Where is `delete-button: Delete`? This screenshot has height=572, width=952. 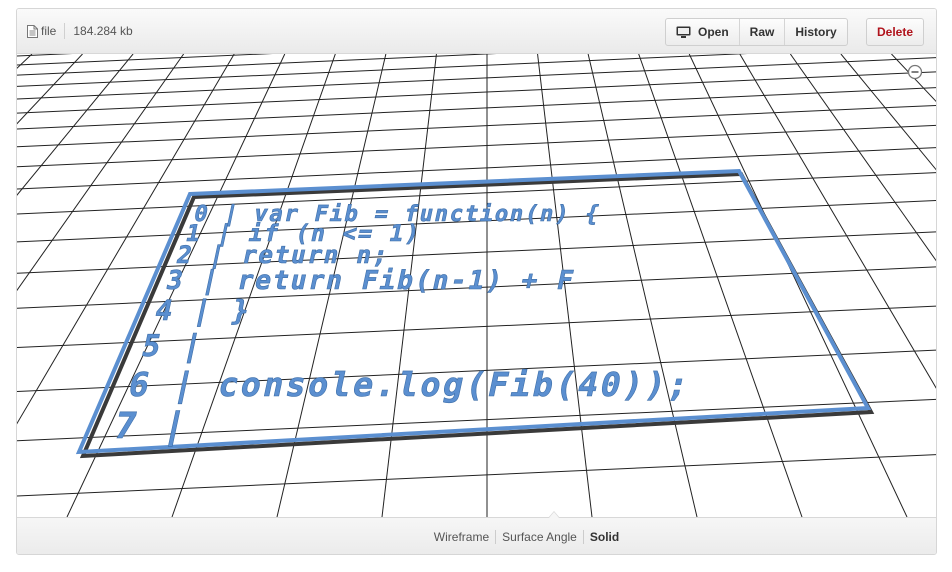
delete-button: Delete is located at coordinates (895, 32).